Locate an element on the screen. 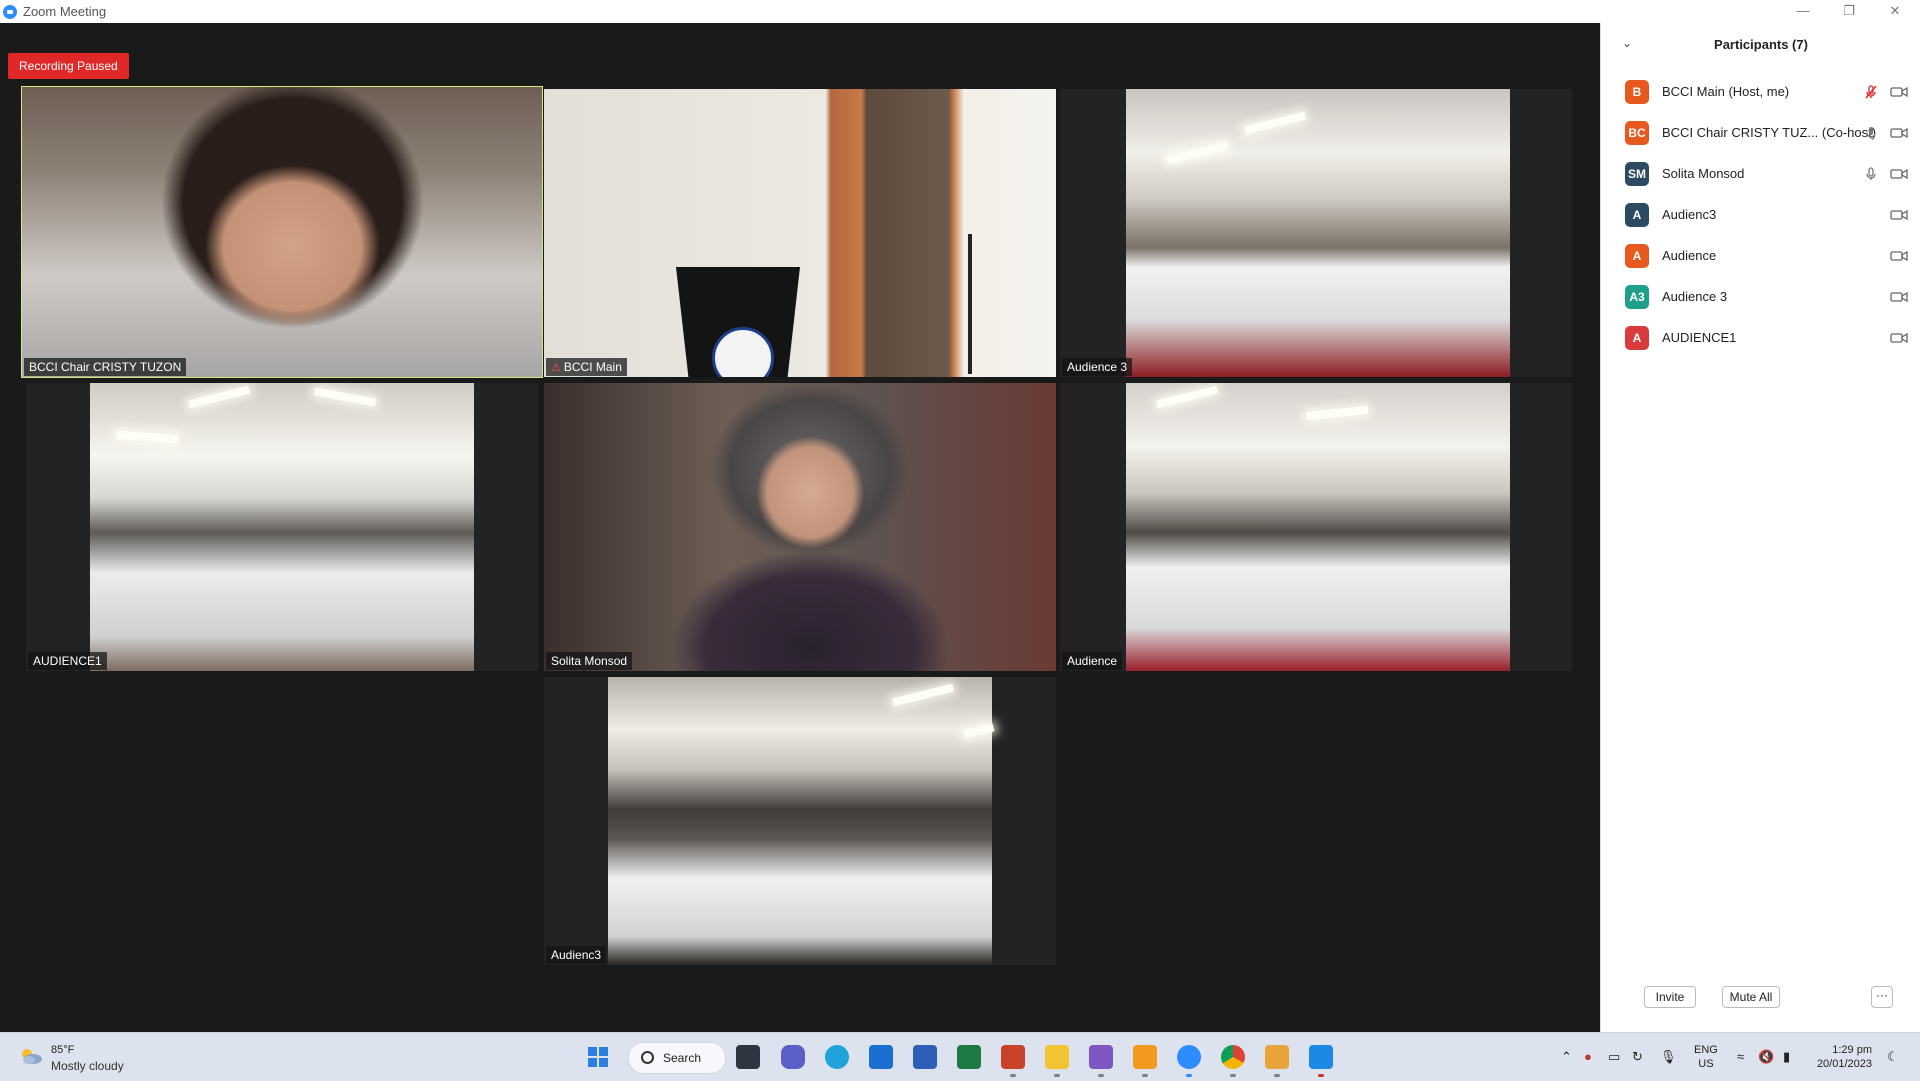  file-manager-icon is located at coordinates (748, 1057).